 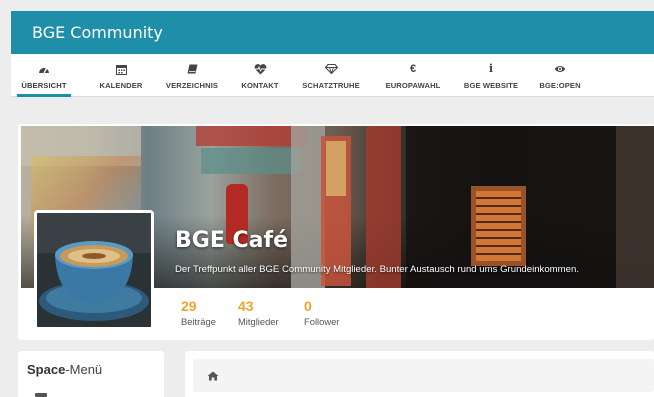 What do you see at coordinates (258, 321) in the screenshot?
I see `stat-label: Mitglieder` at bounding box center [258, 321].